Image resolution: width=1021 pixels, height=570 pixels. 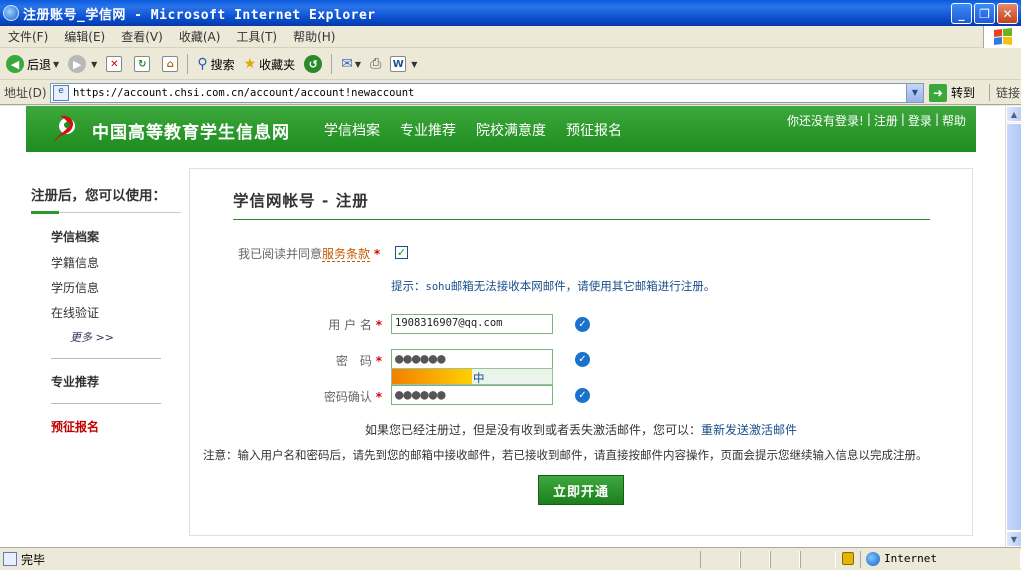 I want to click on help-link: 帮助, so click(x=954, y=120).